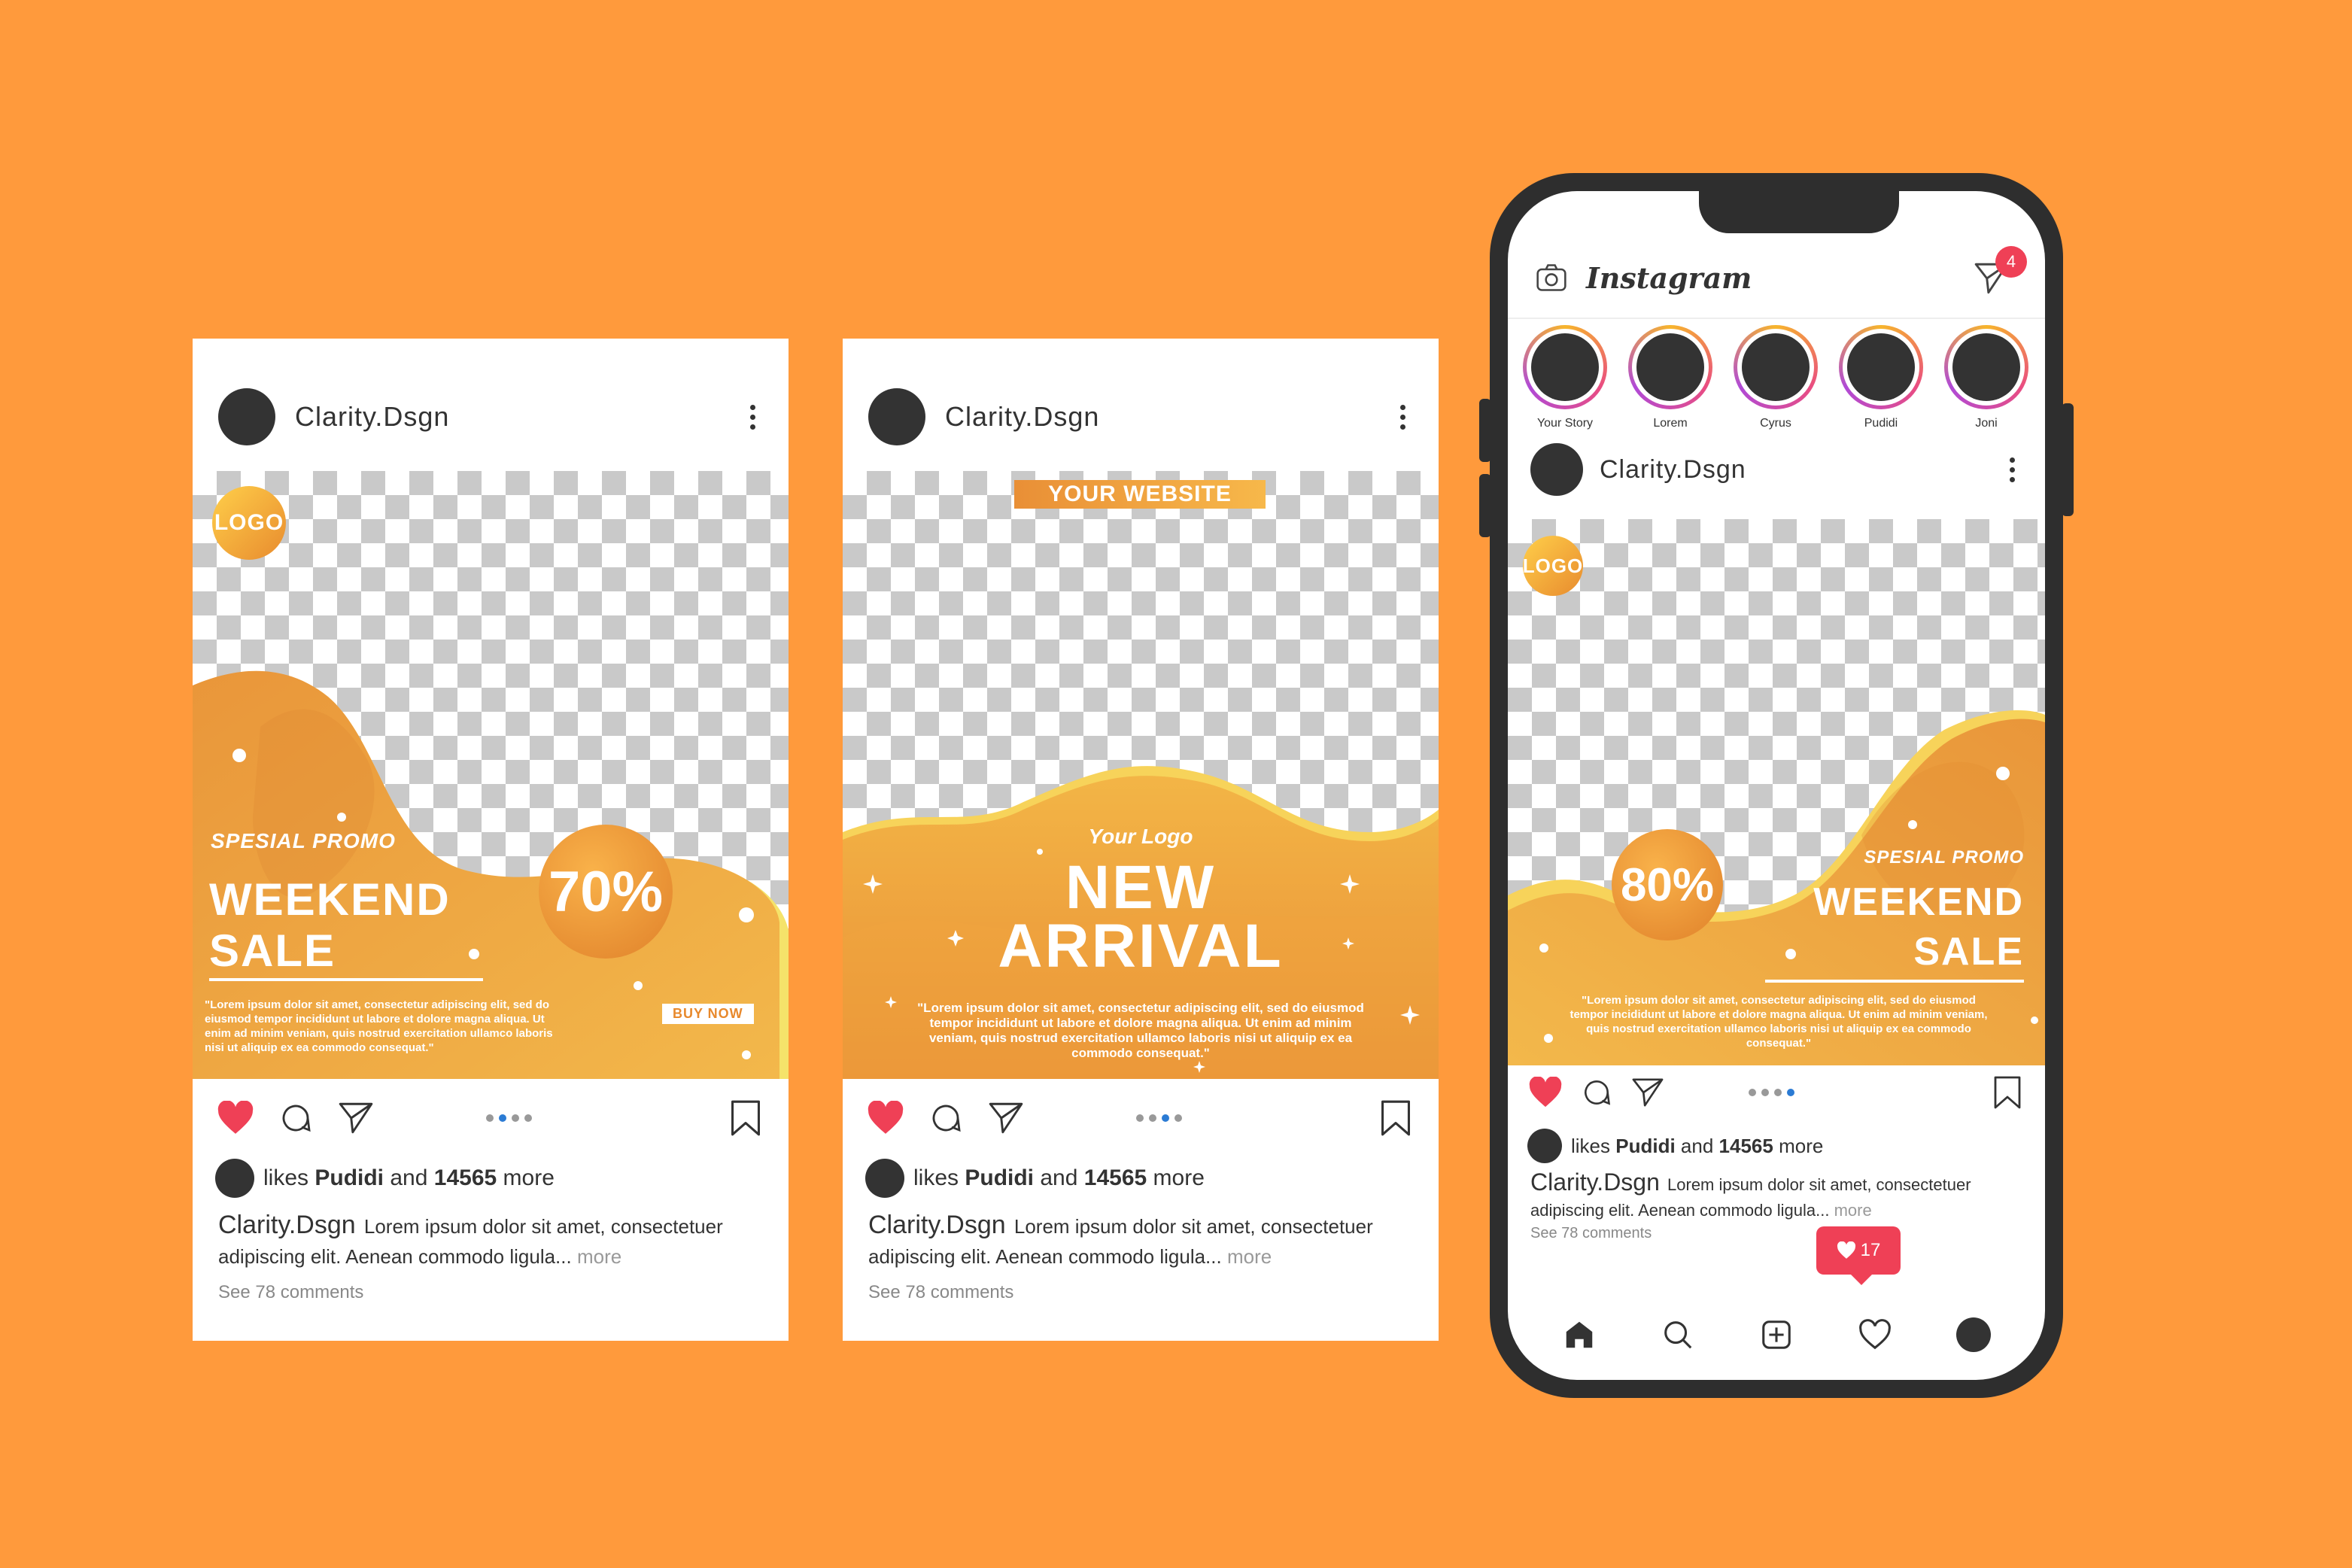  Describe the element at coordinates (1781, 275) in the screenshot. I see `instagram-top-bar: Instagram 4` at that location.